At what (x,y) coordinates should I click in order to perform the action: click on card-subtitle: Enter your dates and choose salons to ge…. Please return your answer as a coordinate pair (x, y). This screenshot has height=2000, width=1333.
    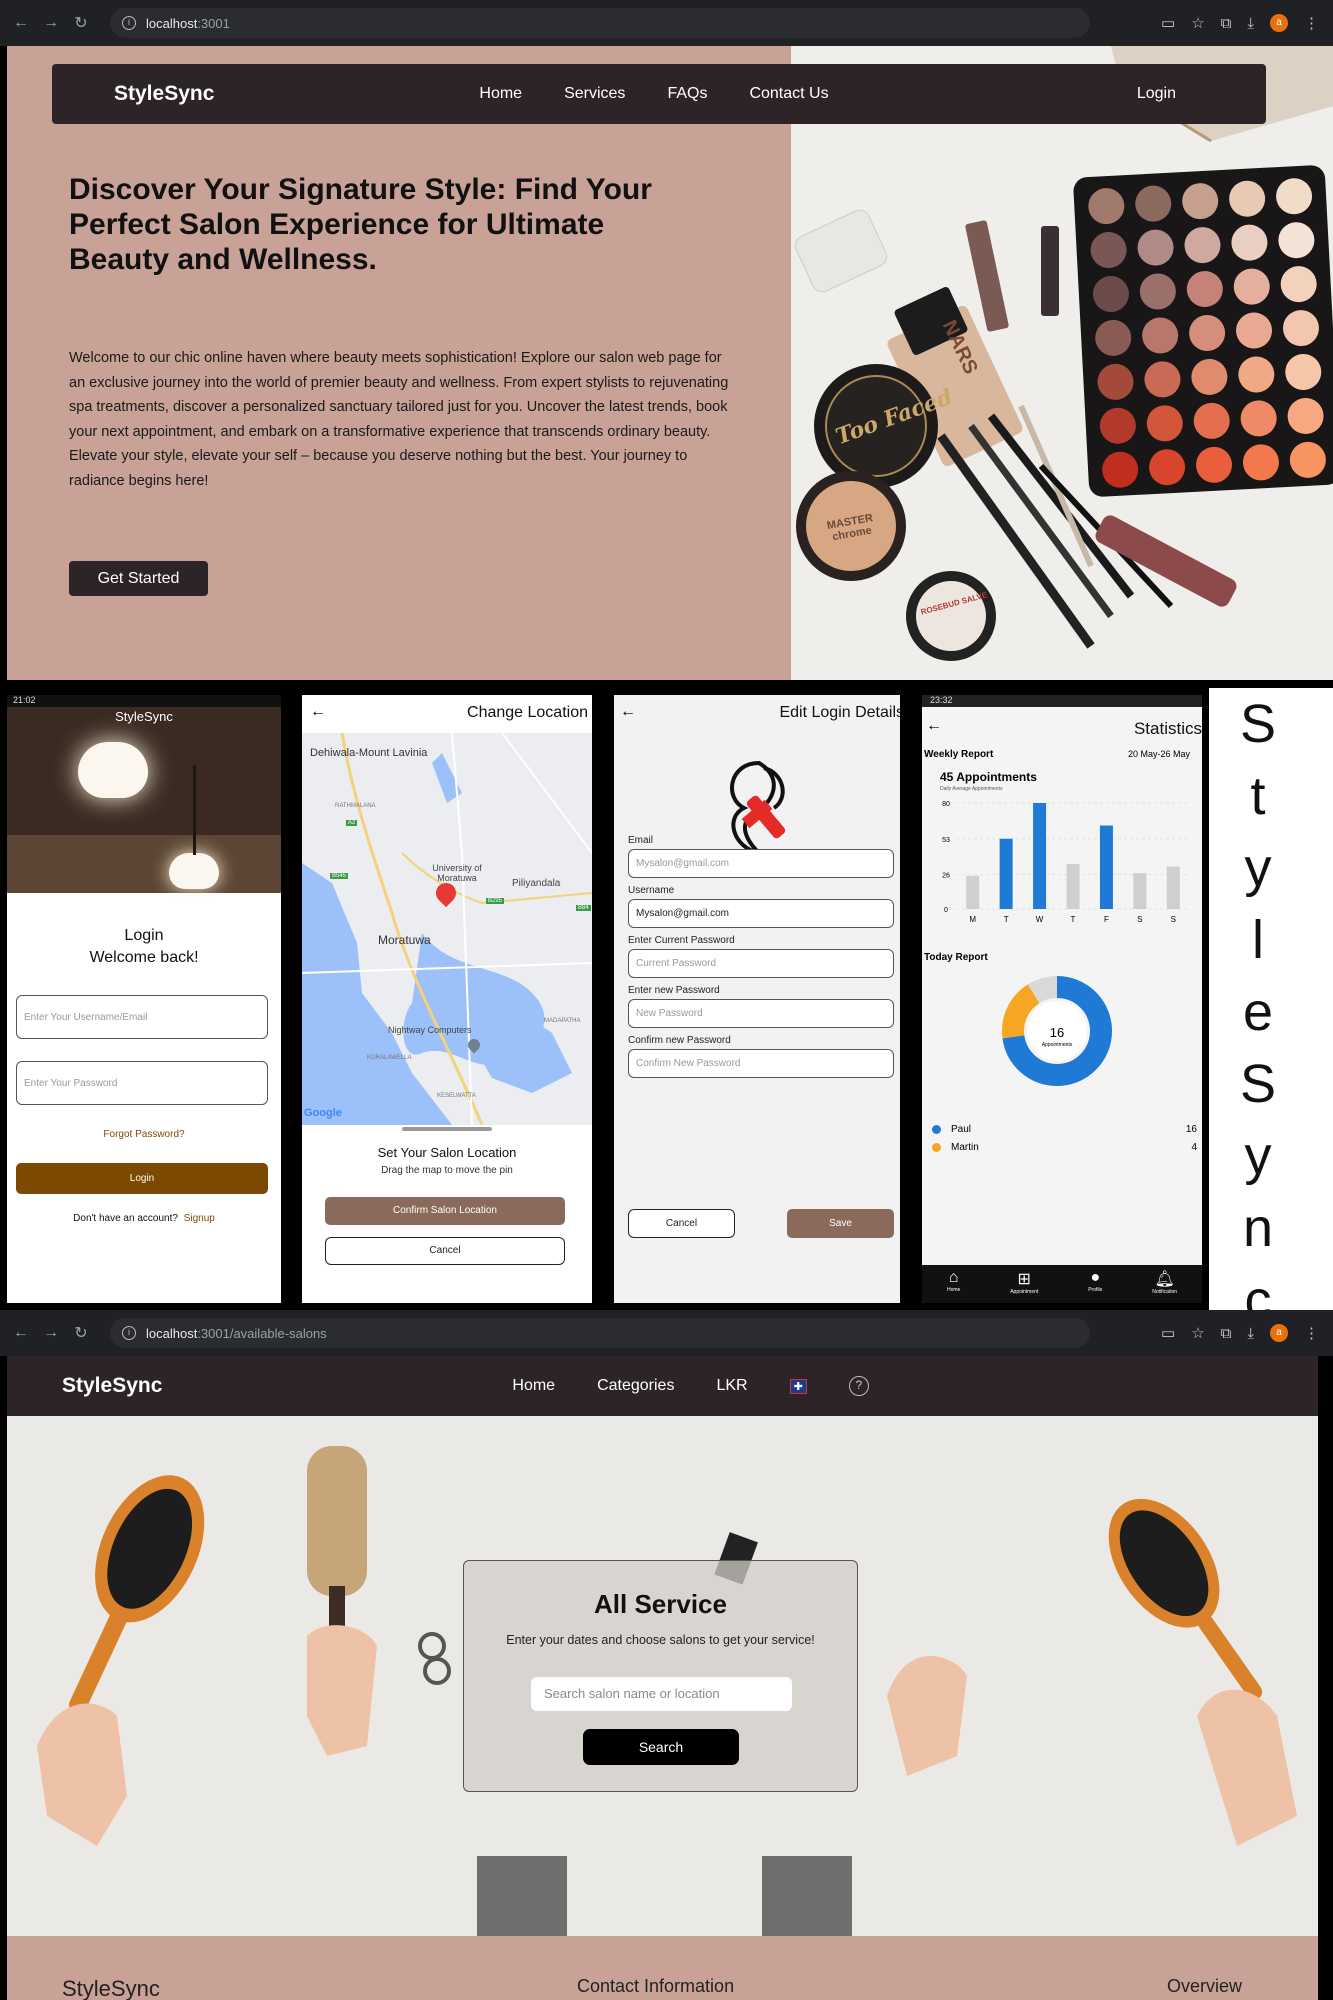
    Looking at the image, I should click on (660, 1640).